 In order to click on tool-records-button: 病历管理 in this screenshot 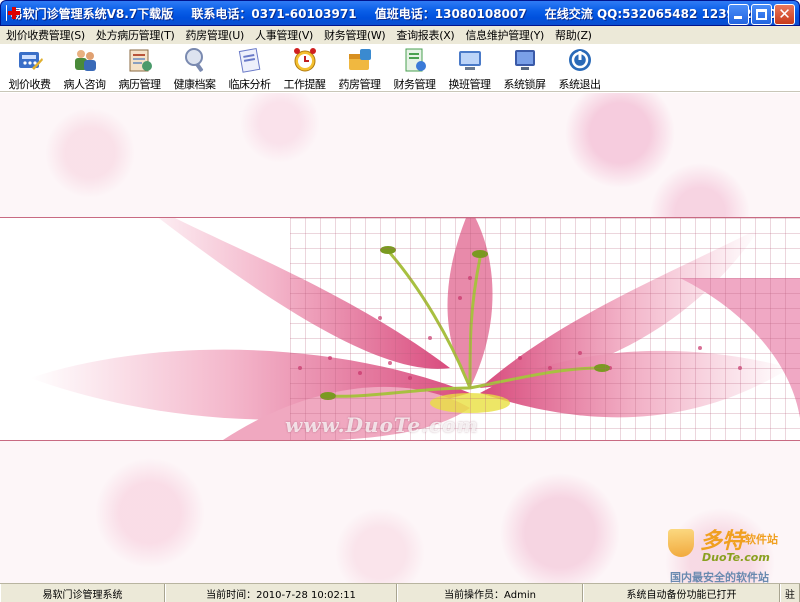, I will do `click(139, 68)`.